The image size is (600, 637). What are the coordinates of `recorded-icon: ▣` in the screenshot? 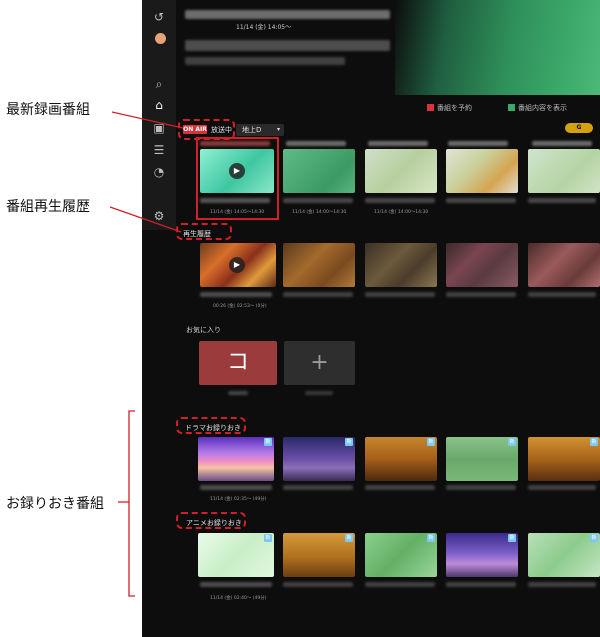 It's located at (159, 128).